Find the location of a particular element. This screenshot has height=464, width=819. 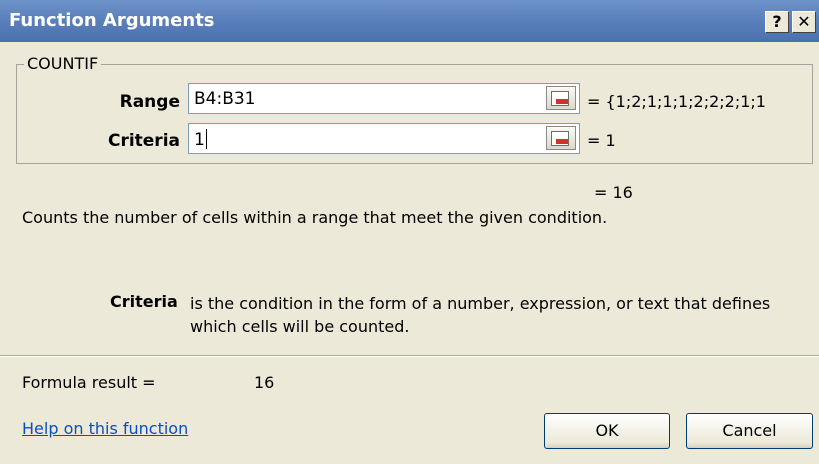

range-evaluated-value: = {1;2;1;1;1;2;2;2;1;1 is located at coordinates (676, 101).